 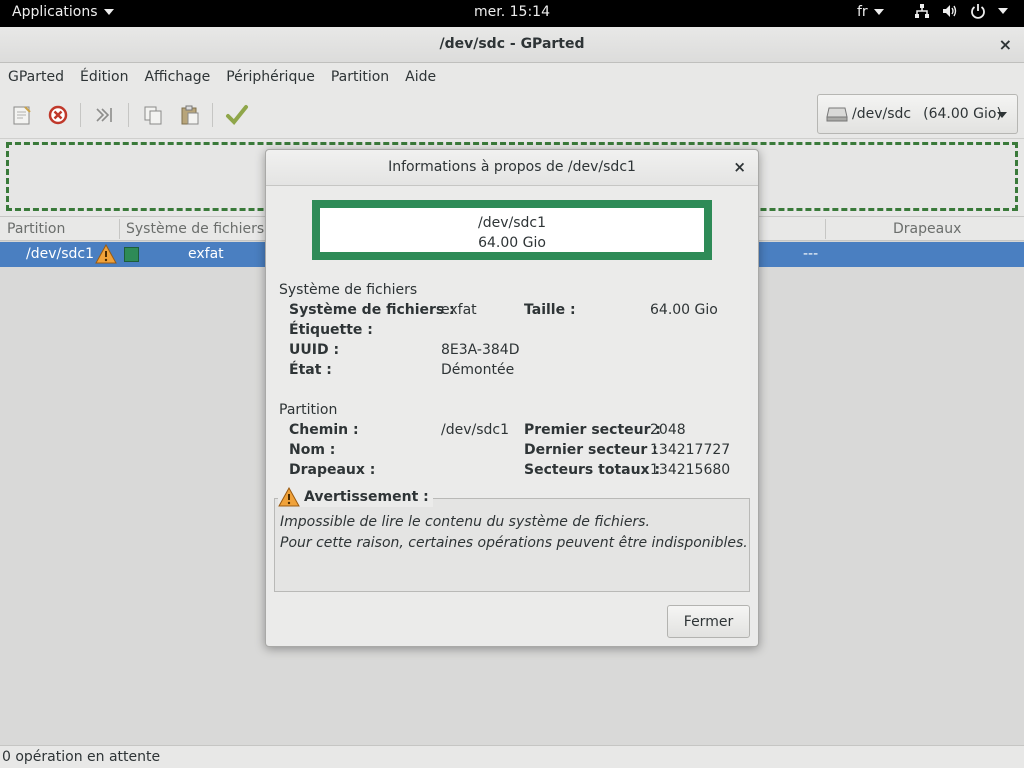 What do you see at coordinates (195, 229) in the screenshot?
I see `column-filesystem: Système de fichiers` at bounding box center [195, 229].